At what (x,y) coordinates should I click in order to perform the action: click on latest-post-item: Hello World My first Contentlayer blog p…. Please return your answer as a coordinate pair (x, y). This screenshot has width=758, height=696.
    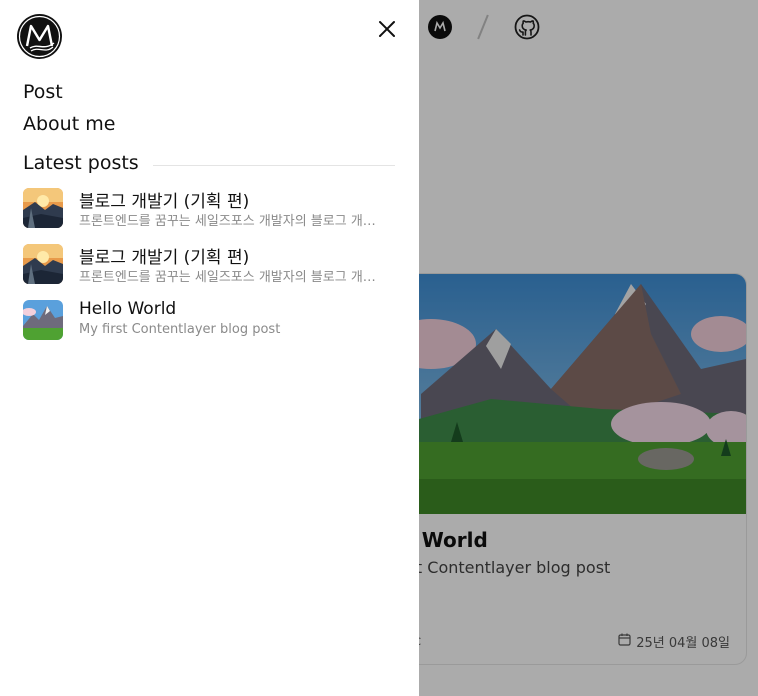
    Looking at the image, I should click on (208, 321).